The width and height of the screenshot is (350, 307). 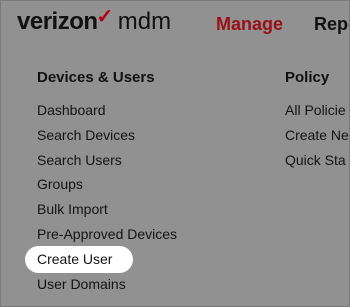 I want to click on menu-item-all-policies: All Policie, so click(x=317, y=113).